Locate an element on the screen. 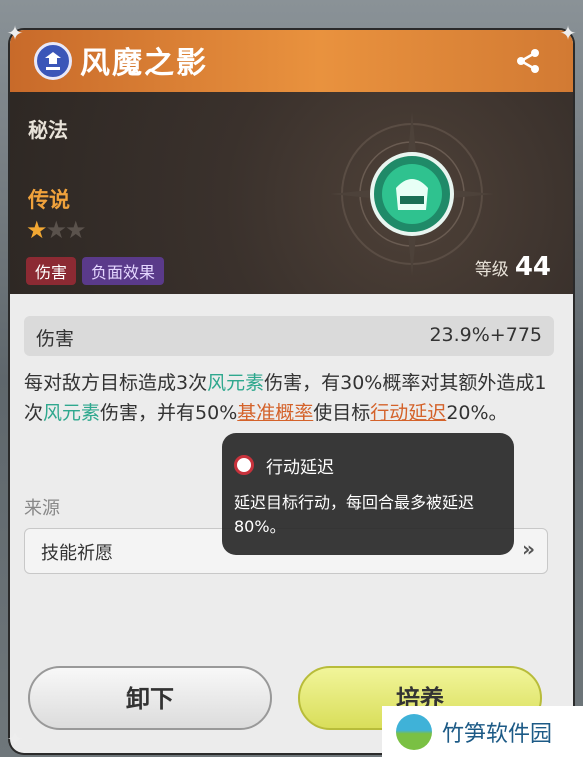 Image resolution: width=583 pixels, height=757 pixels. desc-text: 伤害，并有50% is located at coordinates (169, 413).